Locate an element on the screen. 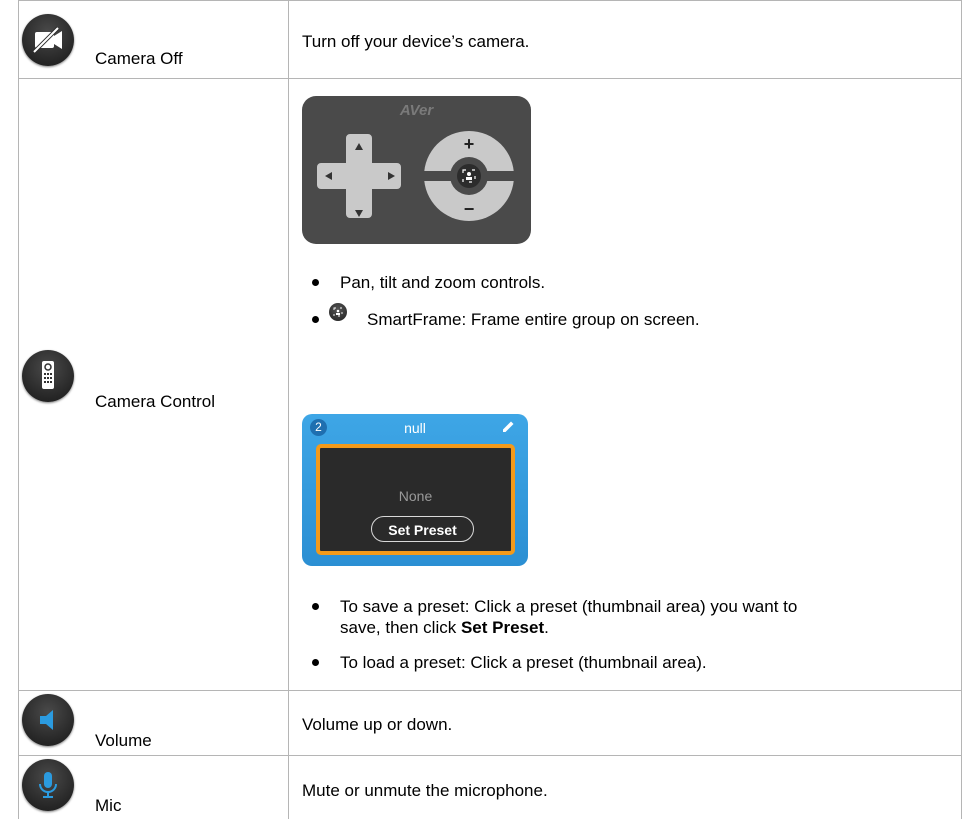 The width and height of the screenshot is (980, 819). ptz-bullet-text: Pan, tilt and zoom controls. is located at coordinates (443, 282).